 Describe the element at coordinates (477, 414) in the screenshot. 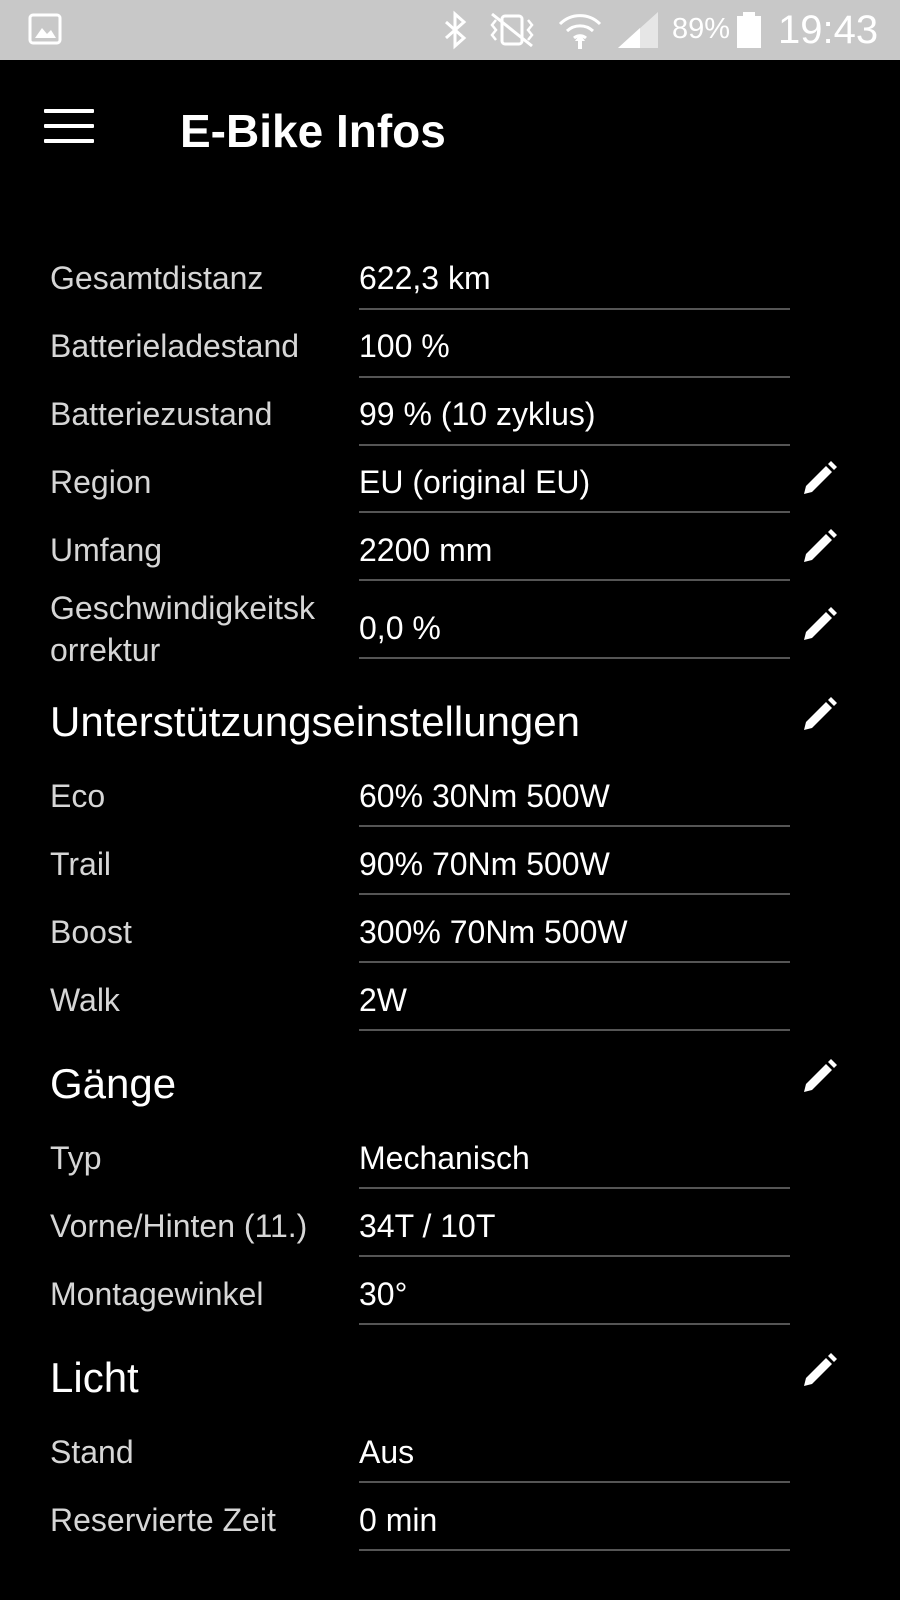

I see `value-batteriezustand: 99 % (10 zyklus)` at that location.